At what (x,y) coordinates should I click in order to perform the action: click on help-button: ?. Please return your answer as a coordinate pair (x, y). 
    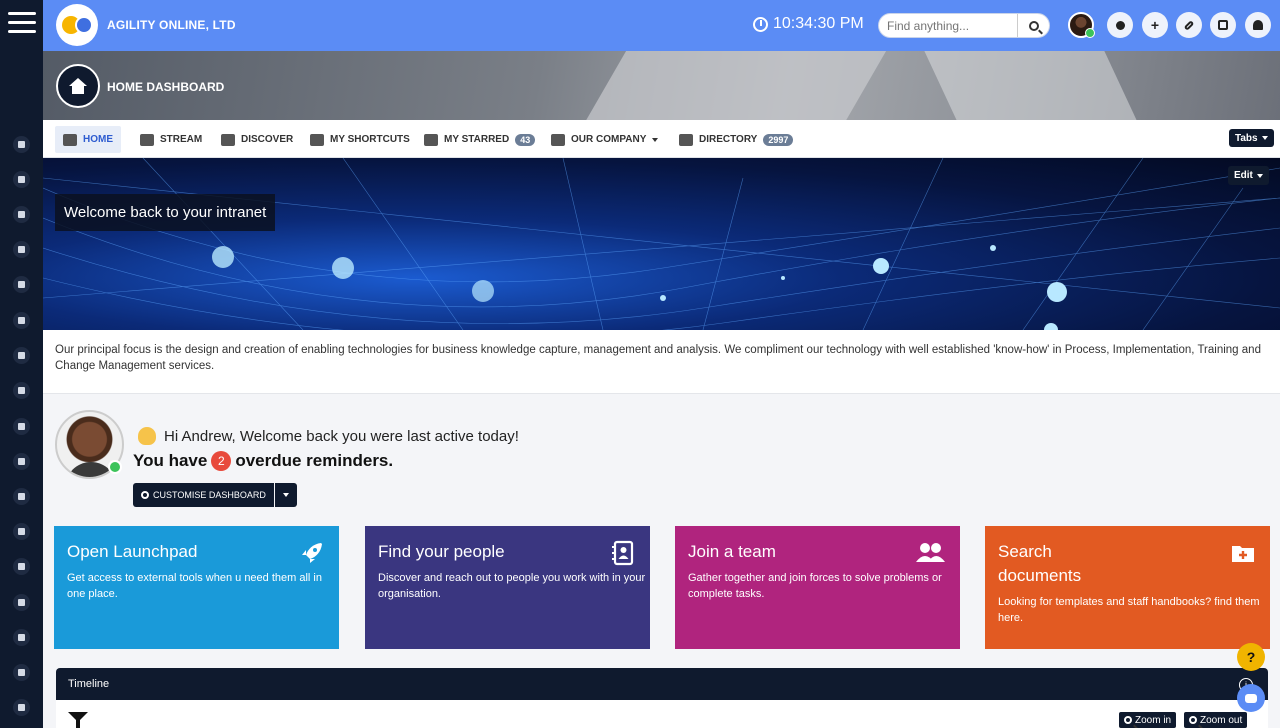
    Looking at the image, I should click on (1251, 657).